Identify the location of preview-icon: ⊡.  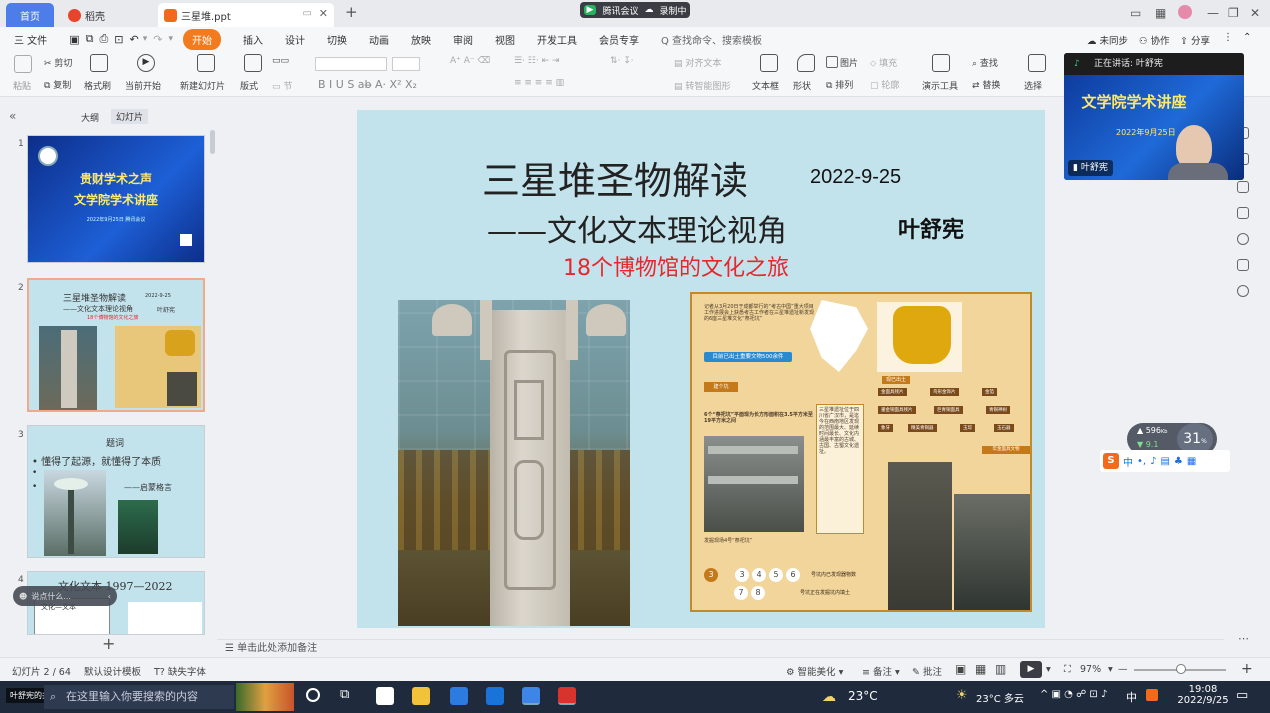
(118, 39).